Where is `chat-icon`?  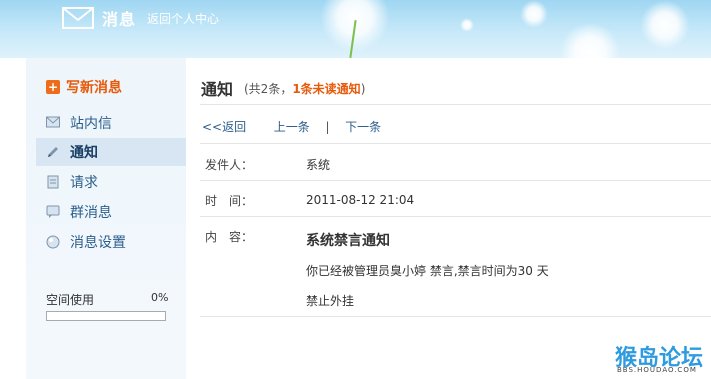 chat-icon is located at coordinates (53, 212).